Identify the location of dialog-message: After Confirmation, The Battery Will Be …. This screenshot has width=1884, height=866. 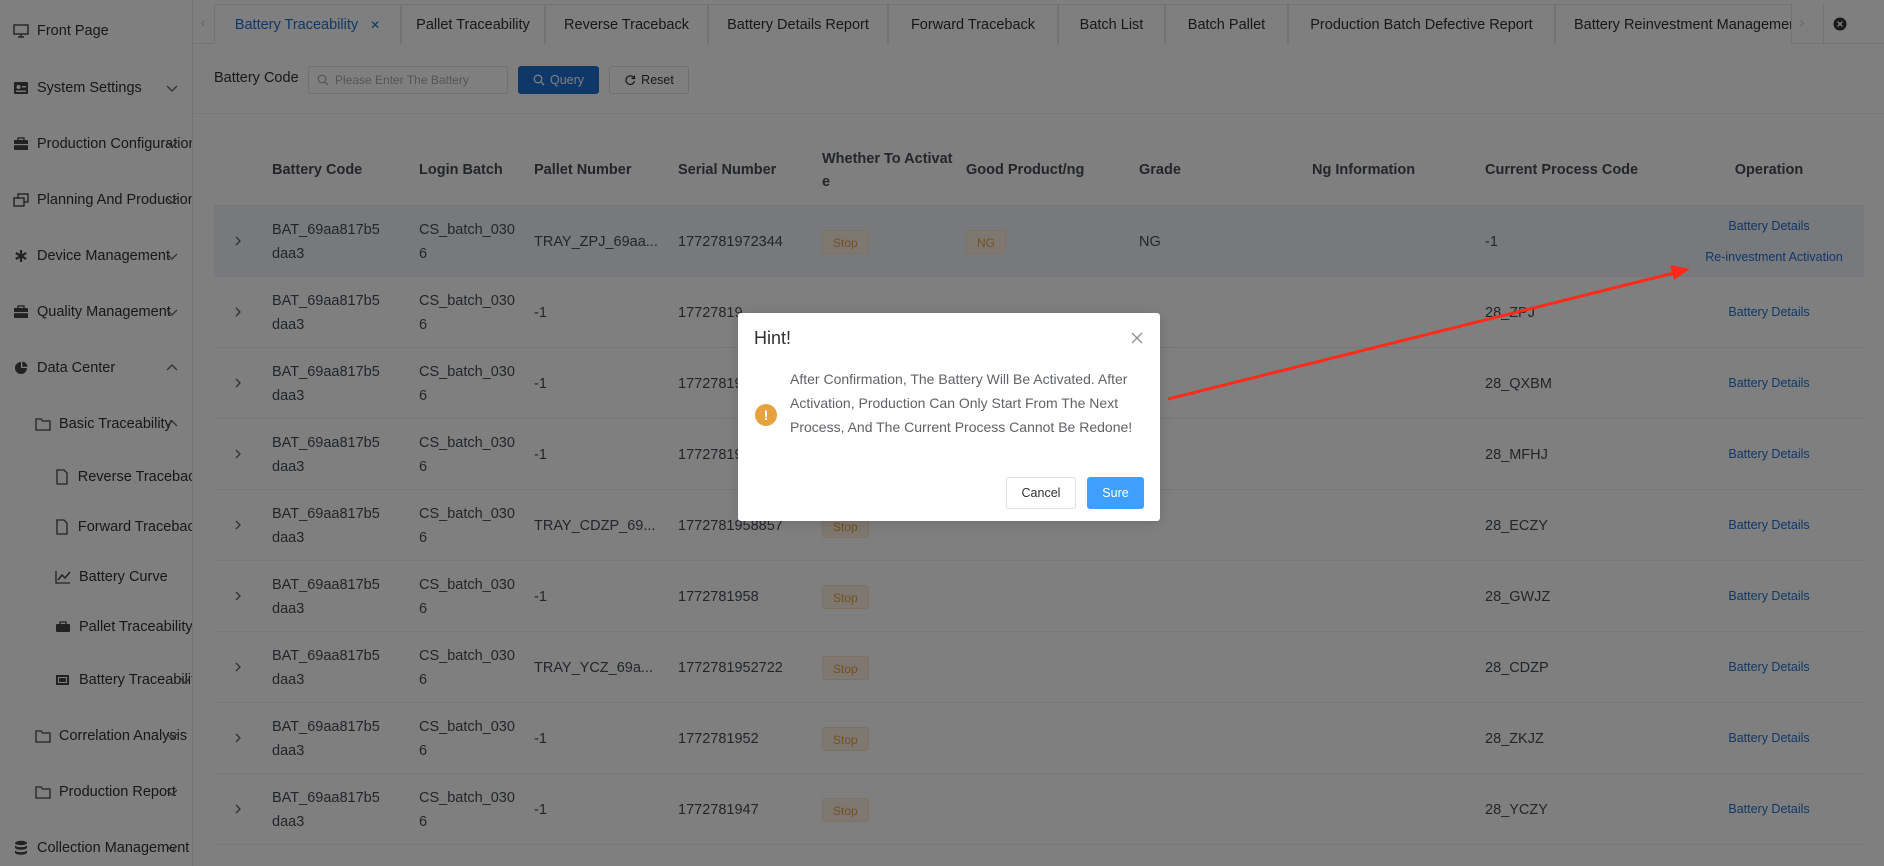
(961, 403).